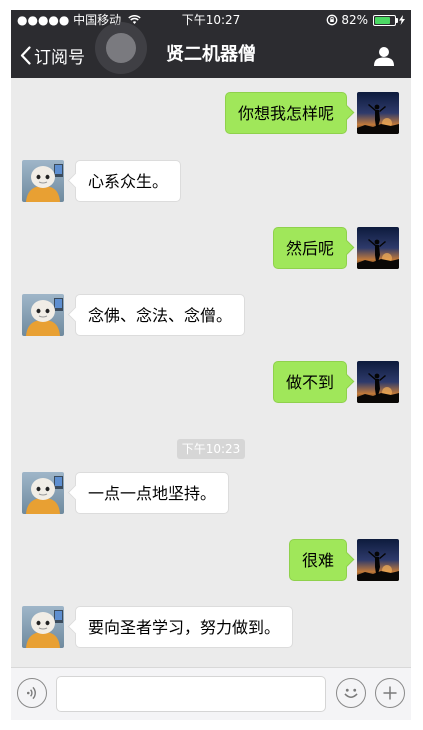 This screenshot has height=730, width=423. I want to click on message-bubble: 心系众生。, so click(128, 181).